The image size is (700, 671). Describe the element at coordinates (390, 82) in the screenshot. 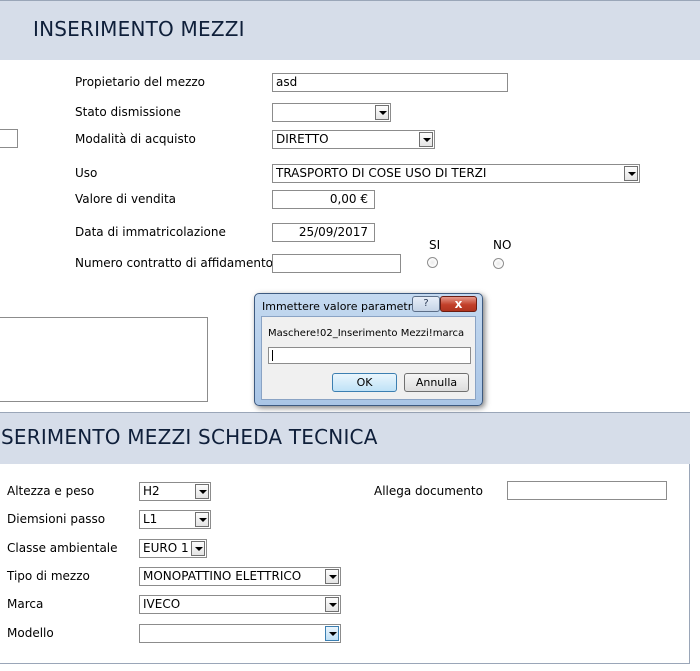

I see `proprietario-input: asd` at that location.